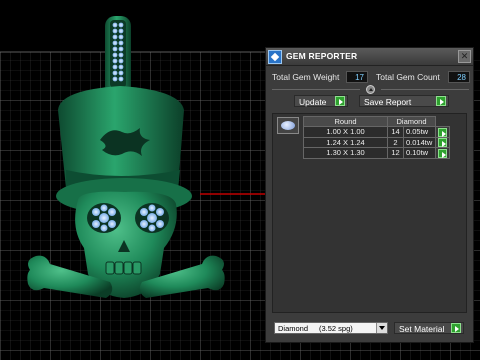 This screenshot has width=480, height=360. I want to click on update-button: Update, so click(321, 101).